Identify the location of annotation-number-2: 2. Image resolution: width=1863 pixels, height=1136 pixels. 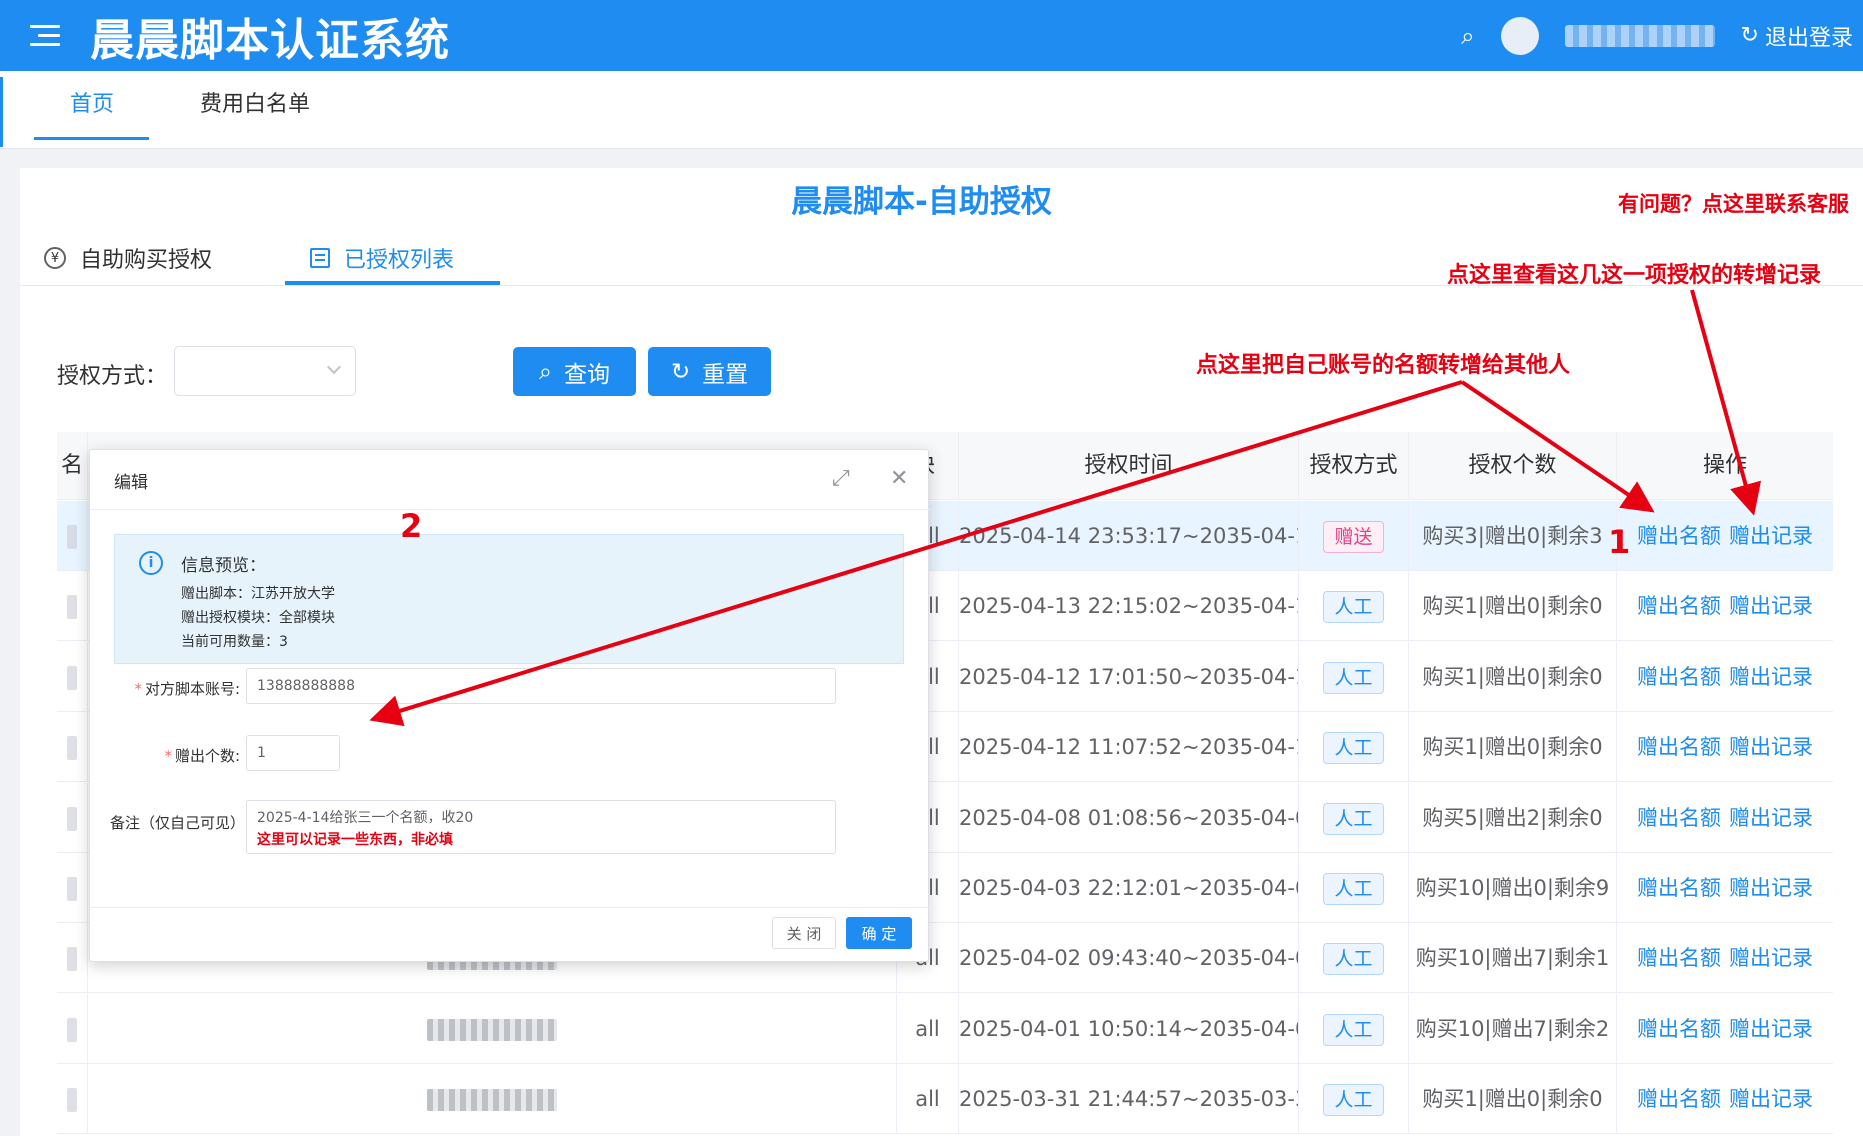
(411, 526).